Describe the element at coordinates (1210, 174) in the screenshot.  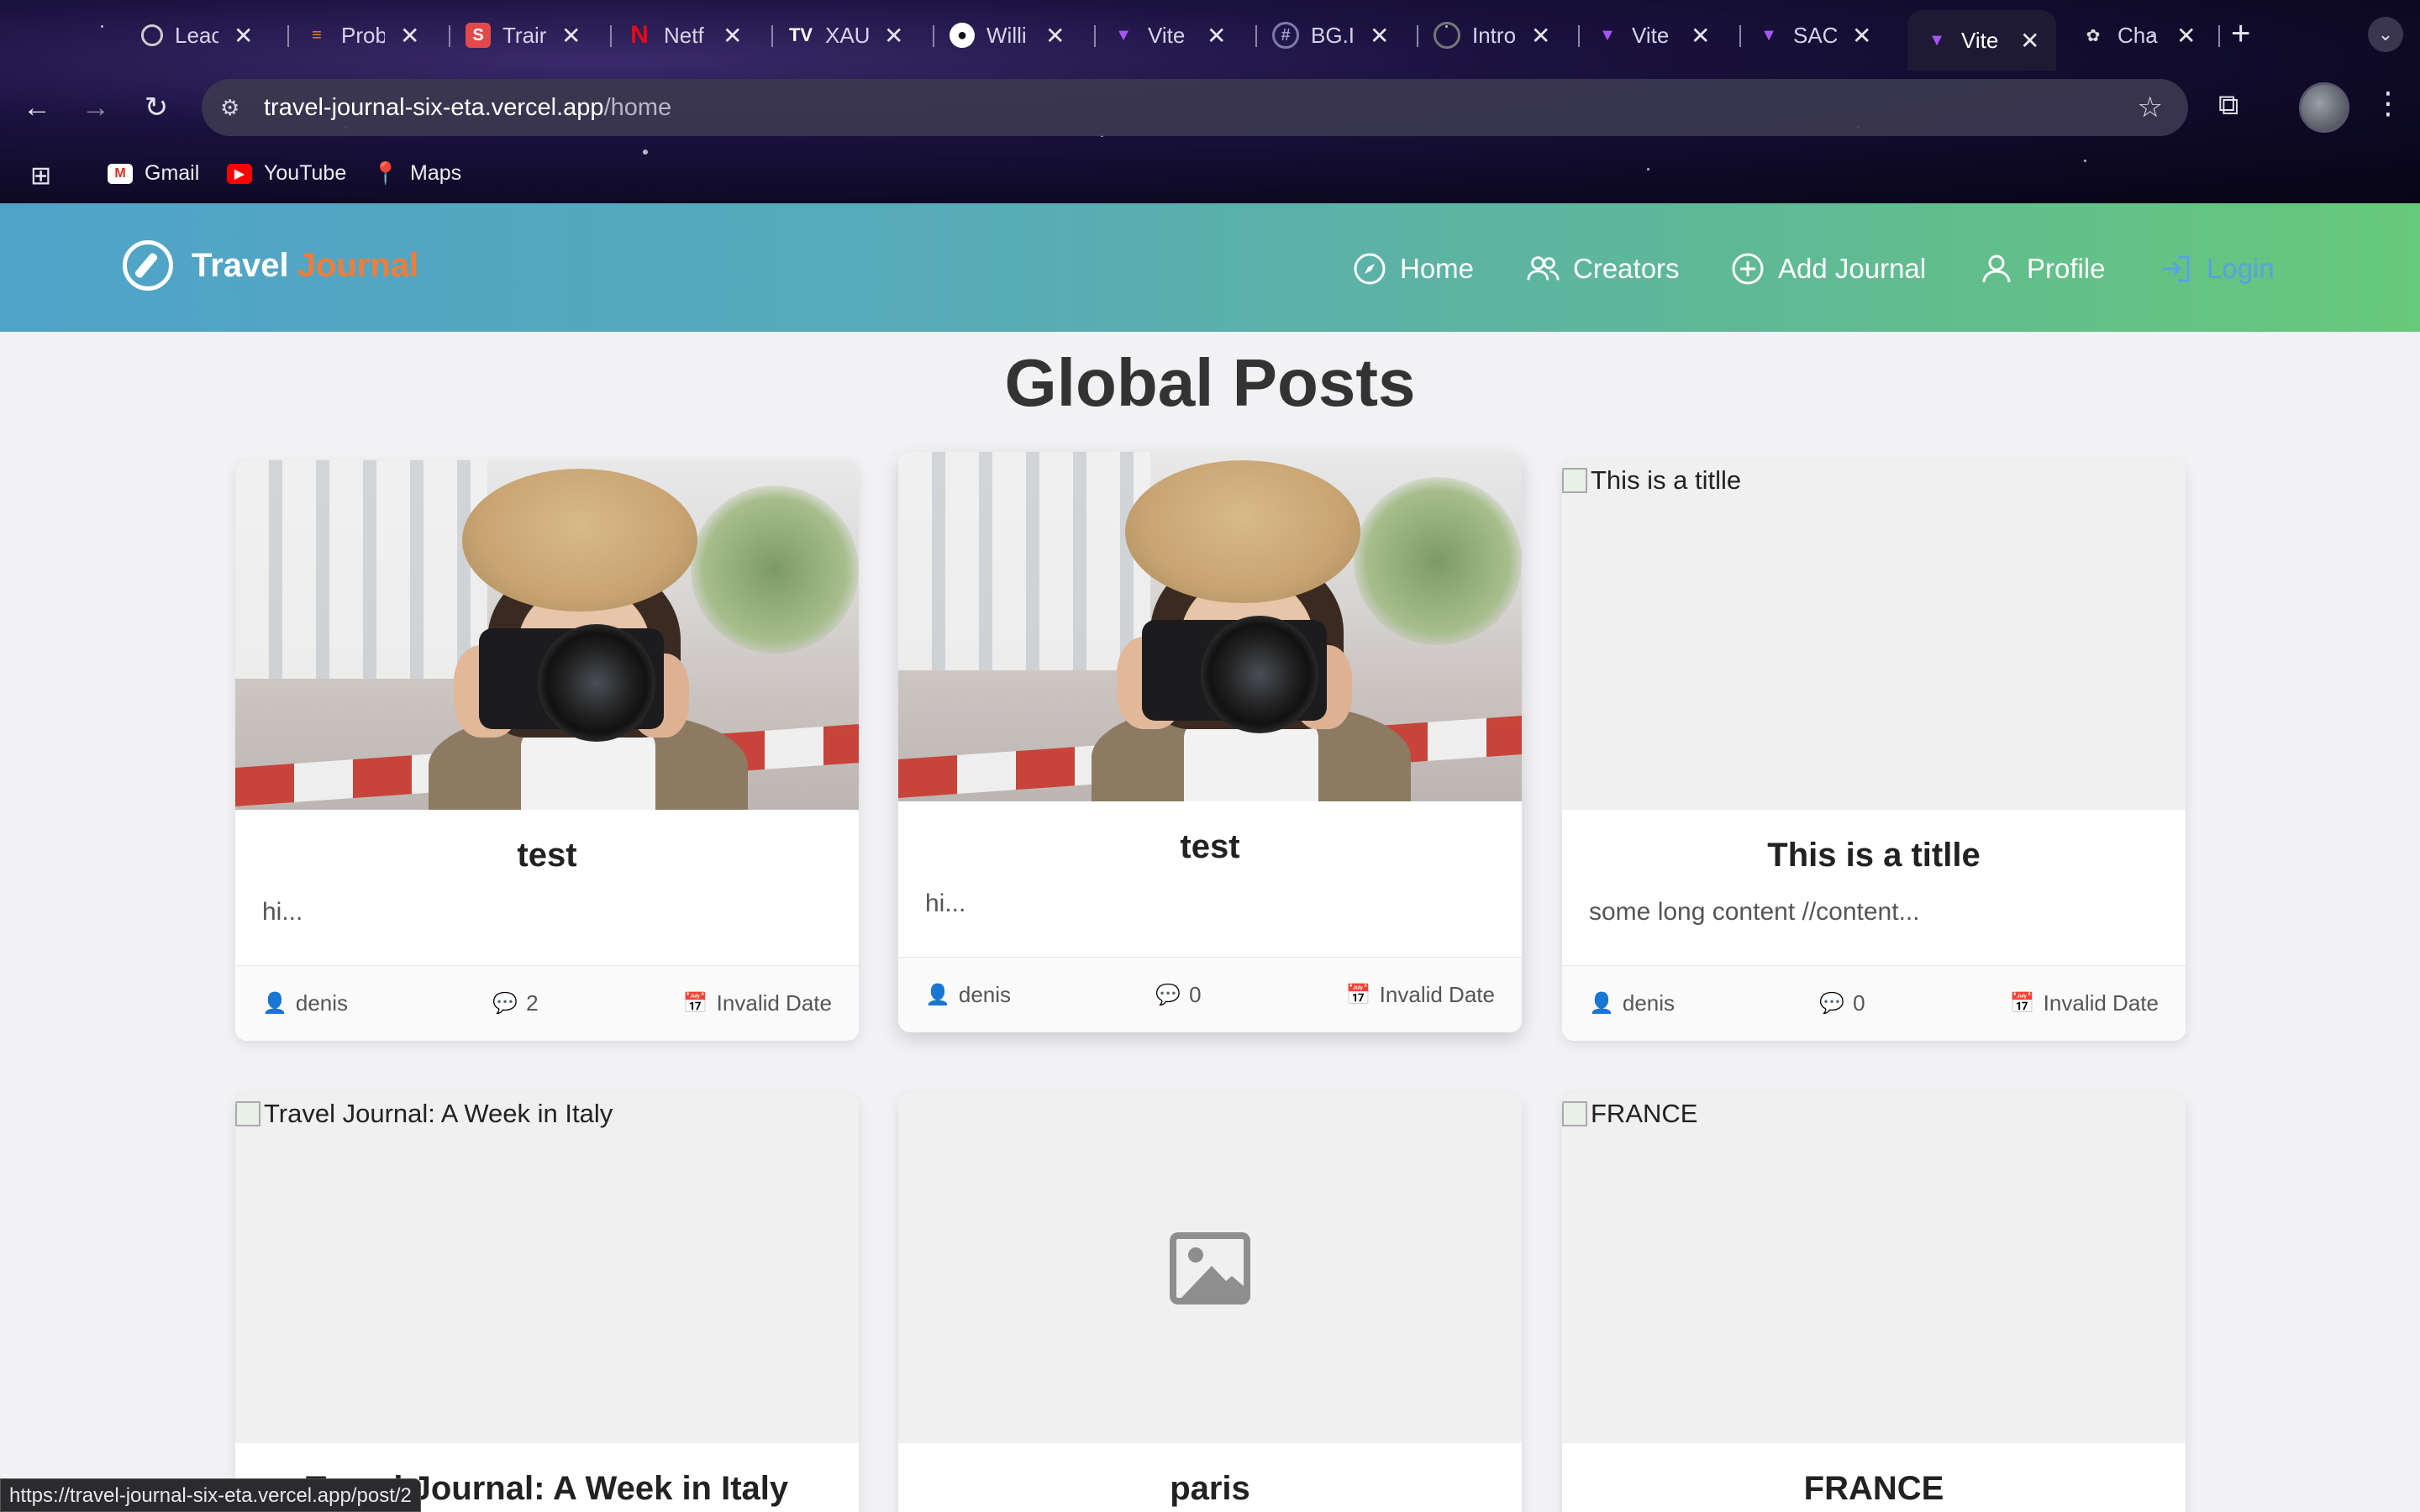
I see `bookmarks-bar: ⊞ M Gmail ▶ YouTube 📍 Maps` at that location.